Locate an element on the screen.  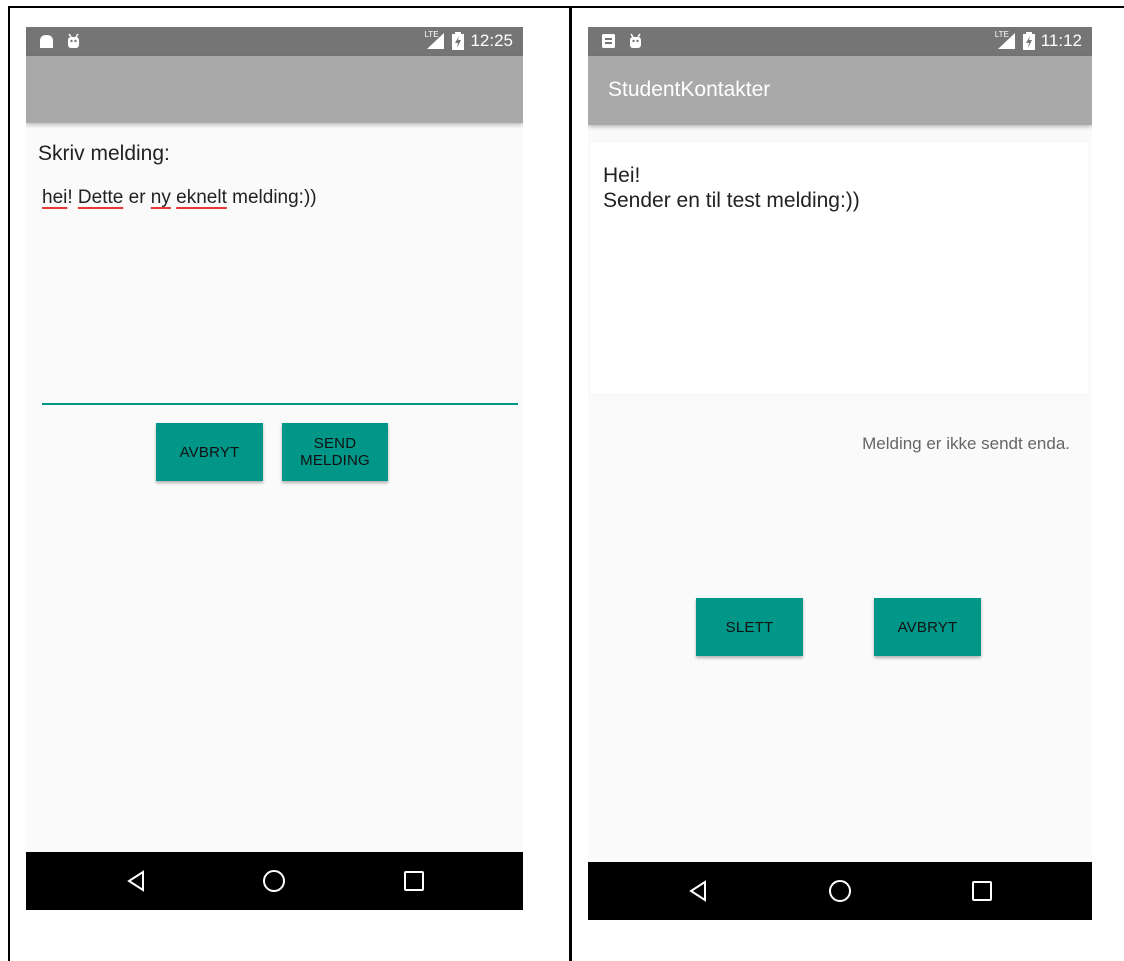
status-bar: LTE 11:12 is located at coordinates (840, 41).